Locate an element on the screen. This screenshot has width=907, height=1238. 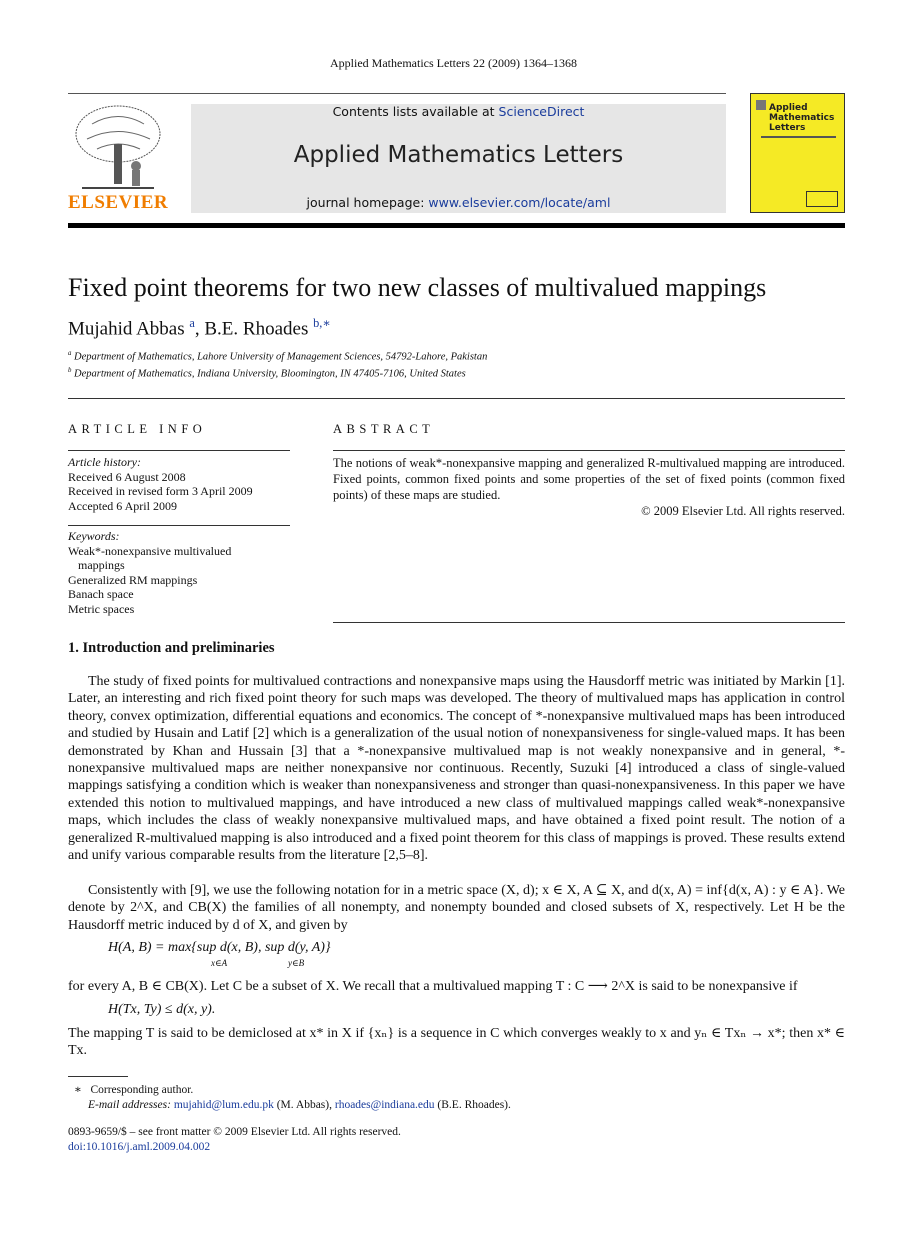
keyword: mappings is located at coordinates (101, 565).